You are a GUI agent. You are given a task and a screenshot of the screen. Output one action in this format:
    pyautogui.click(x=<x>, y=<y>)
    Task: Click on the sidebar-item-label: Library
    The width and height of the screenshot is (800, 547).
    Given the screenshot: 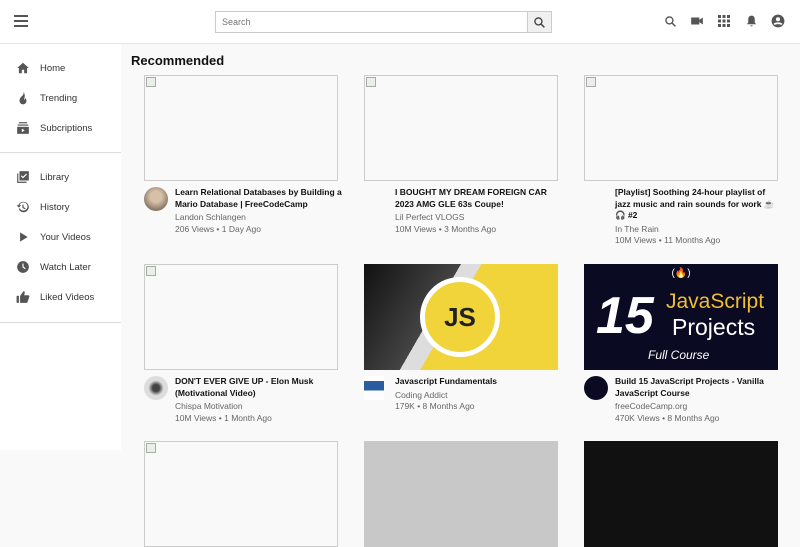 What is the action you would take?
    pyautogui.click(x=55, y=177)
    